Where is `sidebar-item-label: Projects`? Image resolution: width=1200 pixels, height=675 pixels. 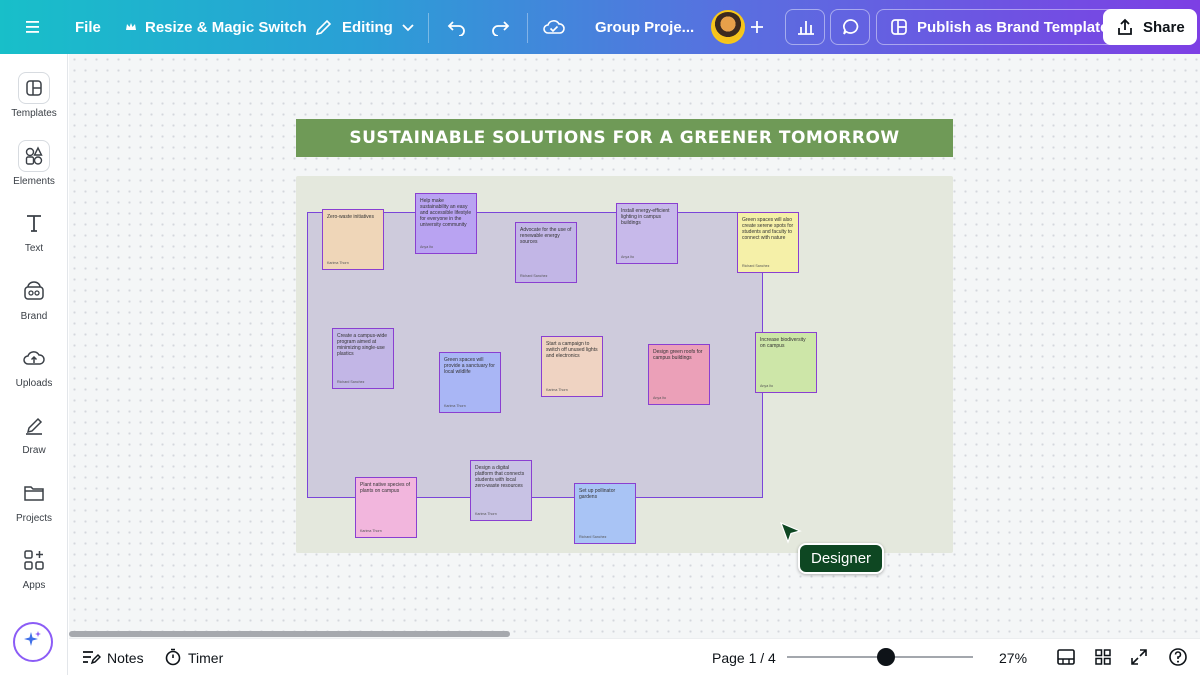 sidebar-item-label: Projects is located at coordinates (34, 518).